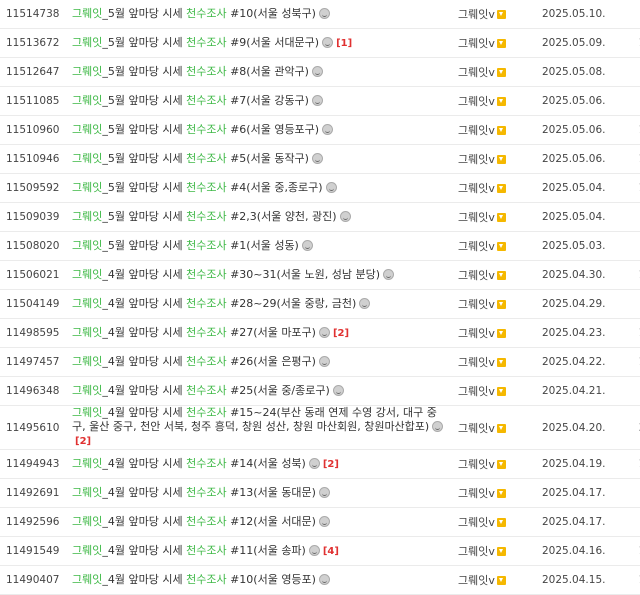 This screenshot has height=595, width=640. What do you see at coordinates (211, 216) in the screenshot?
I see `post-title-link: 그뤠잇_5월 앞마당 시세 천수조사 #2,3(서울 양천, 광진)` at bounding box center [211, 216].